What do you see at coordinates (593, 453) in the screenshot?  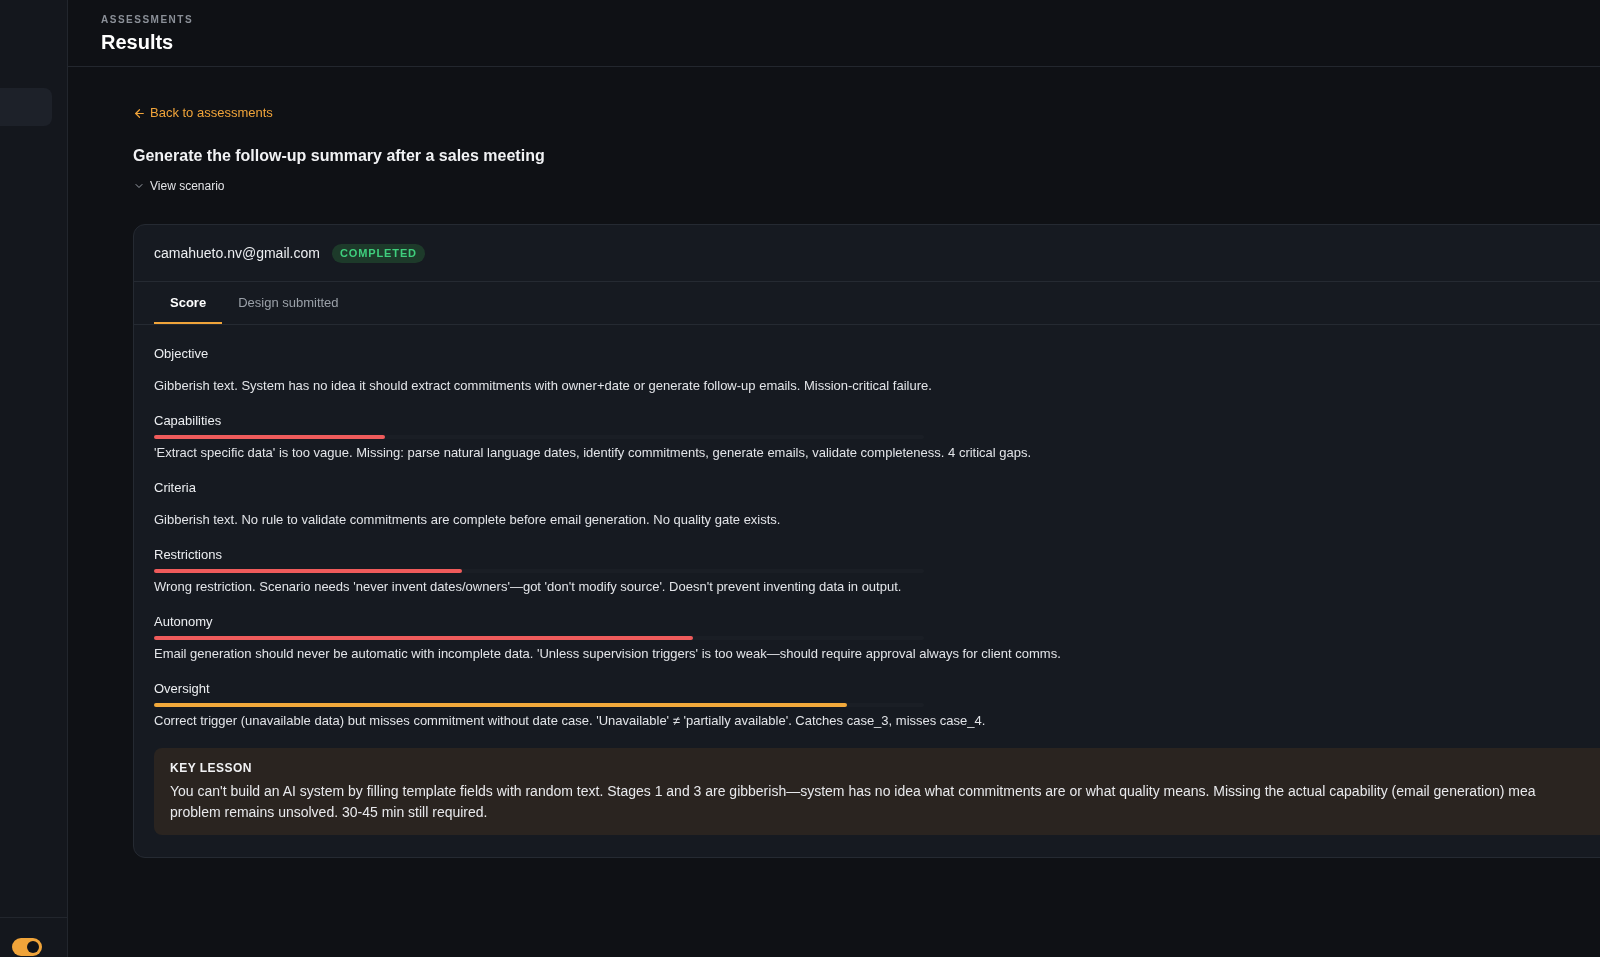 I see `criterion-feedback: 'Extract specific data' is too vague. Missing: parse natural language dates, identify commitments, generate emails, validate completeness. 4 critical gaps.` at bounding box center [593, 453].